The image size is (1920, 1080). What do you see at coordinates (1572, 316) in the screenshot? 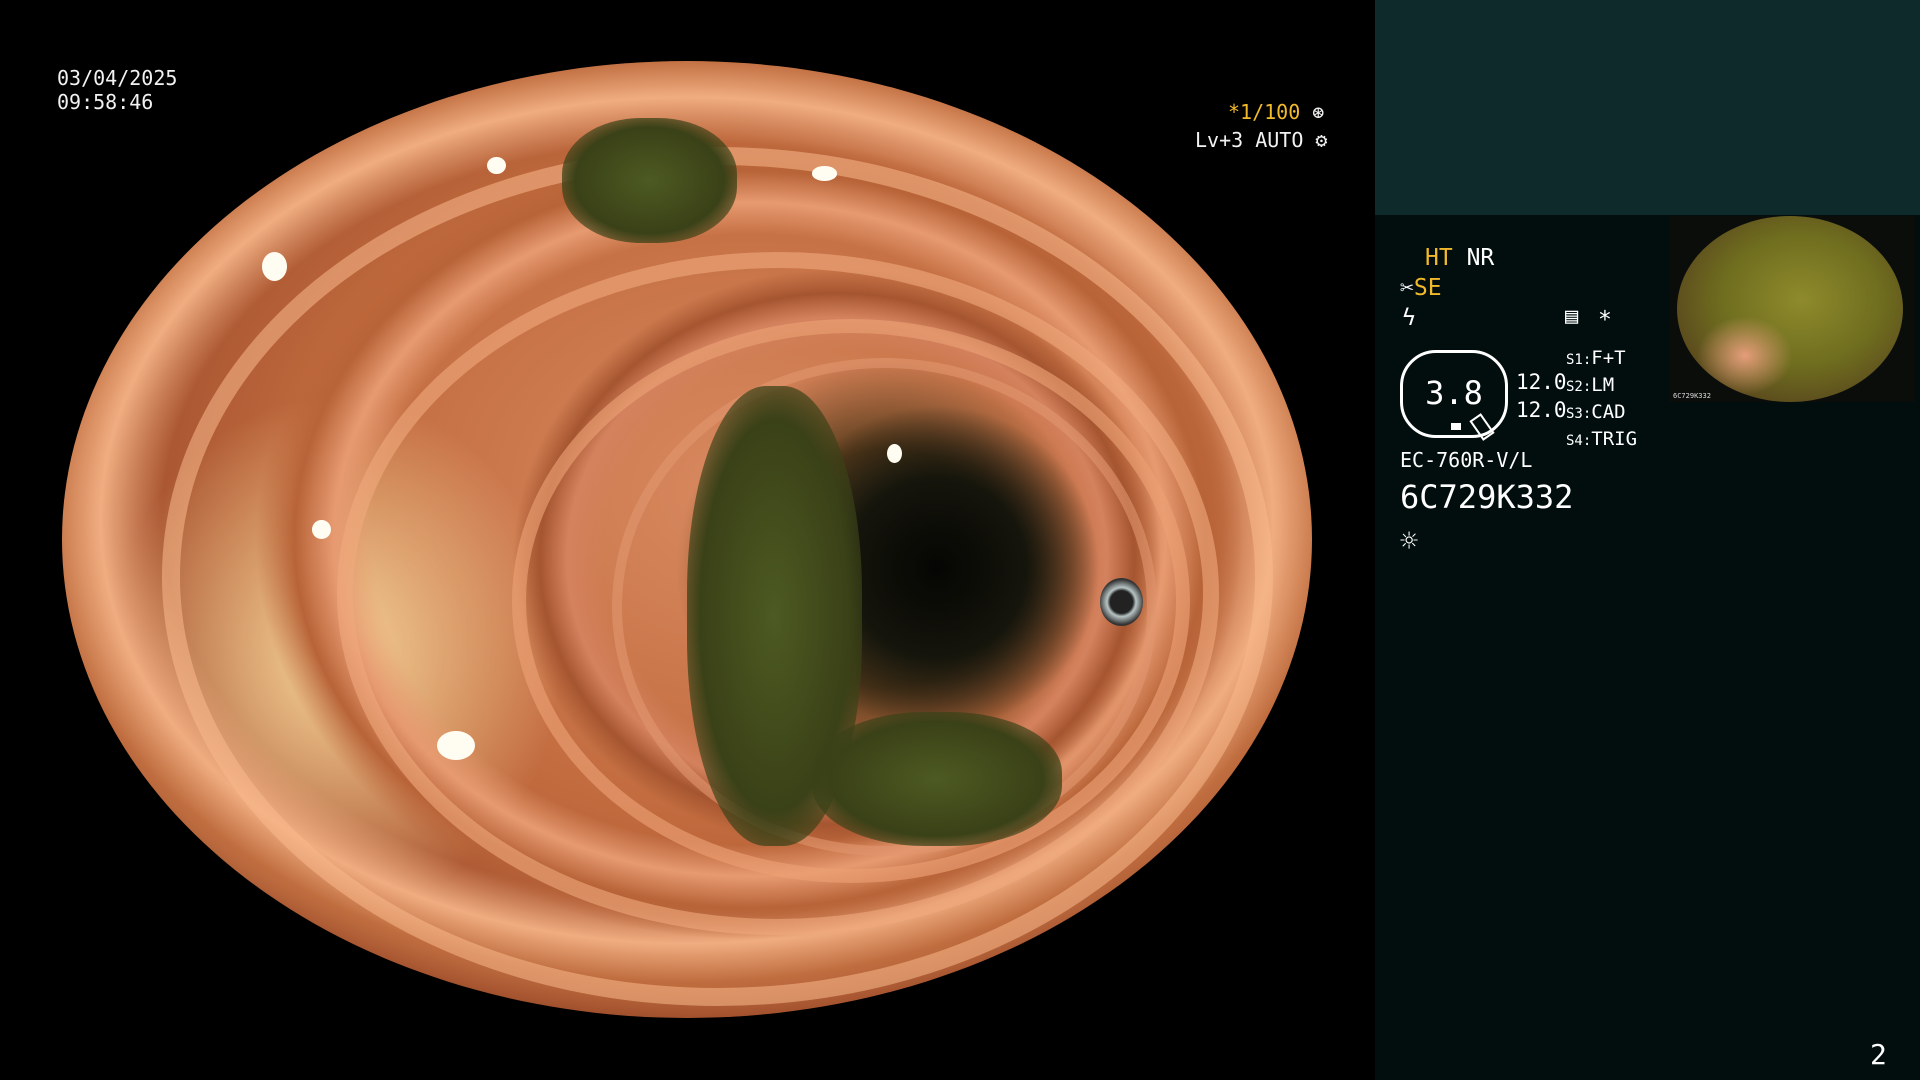
I see `document-icon: ▤` at bounding box center [1572, 316].